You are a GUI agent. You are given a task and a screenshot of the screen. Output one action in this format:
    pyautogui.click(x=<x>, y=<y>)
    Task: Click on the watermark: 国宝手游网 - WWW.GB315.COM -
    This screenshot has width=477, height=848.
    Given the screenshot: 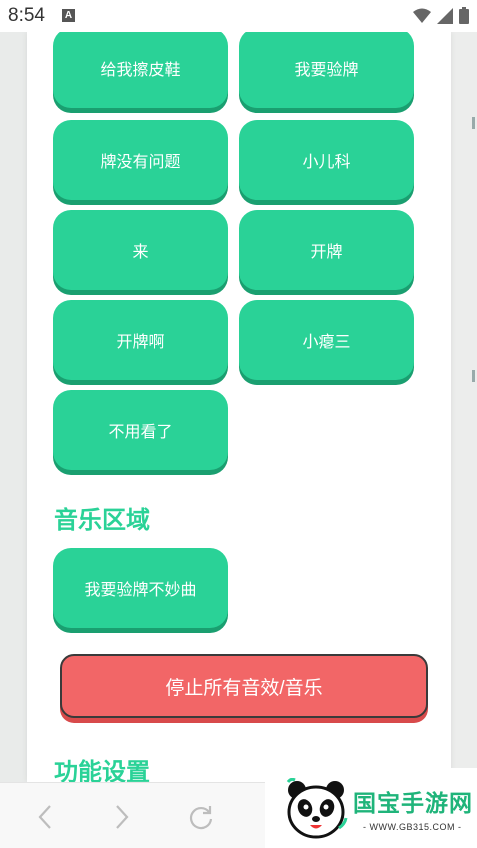 What is the action you would take?
    pyautogui.click(x=371, y=808)
    